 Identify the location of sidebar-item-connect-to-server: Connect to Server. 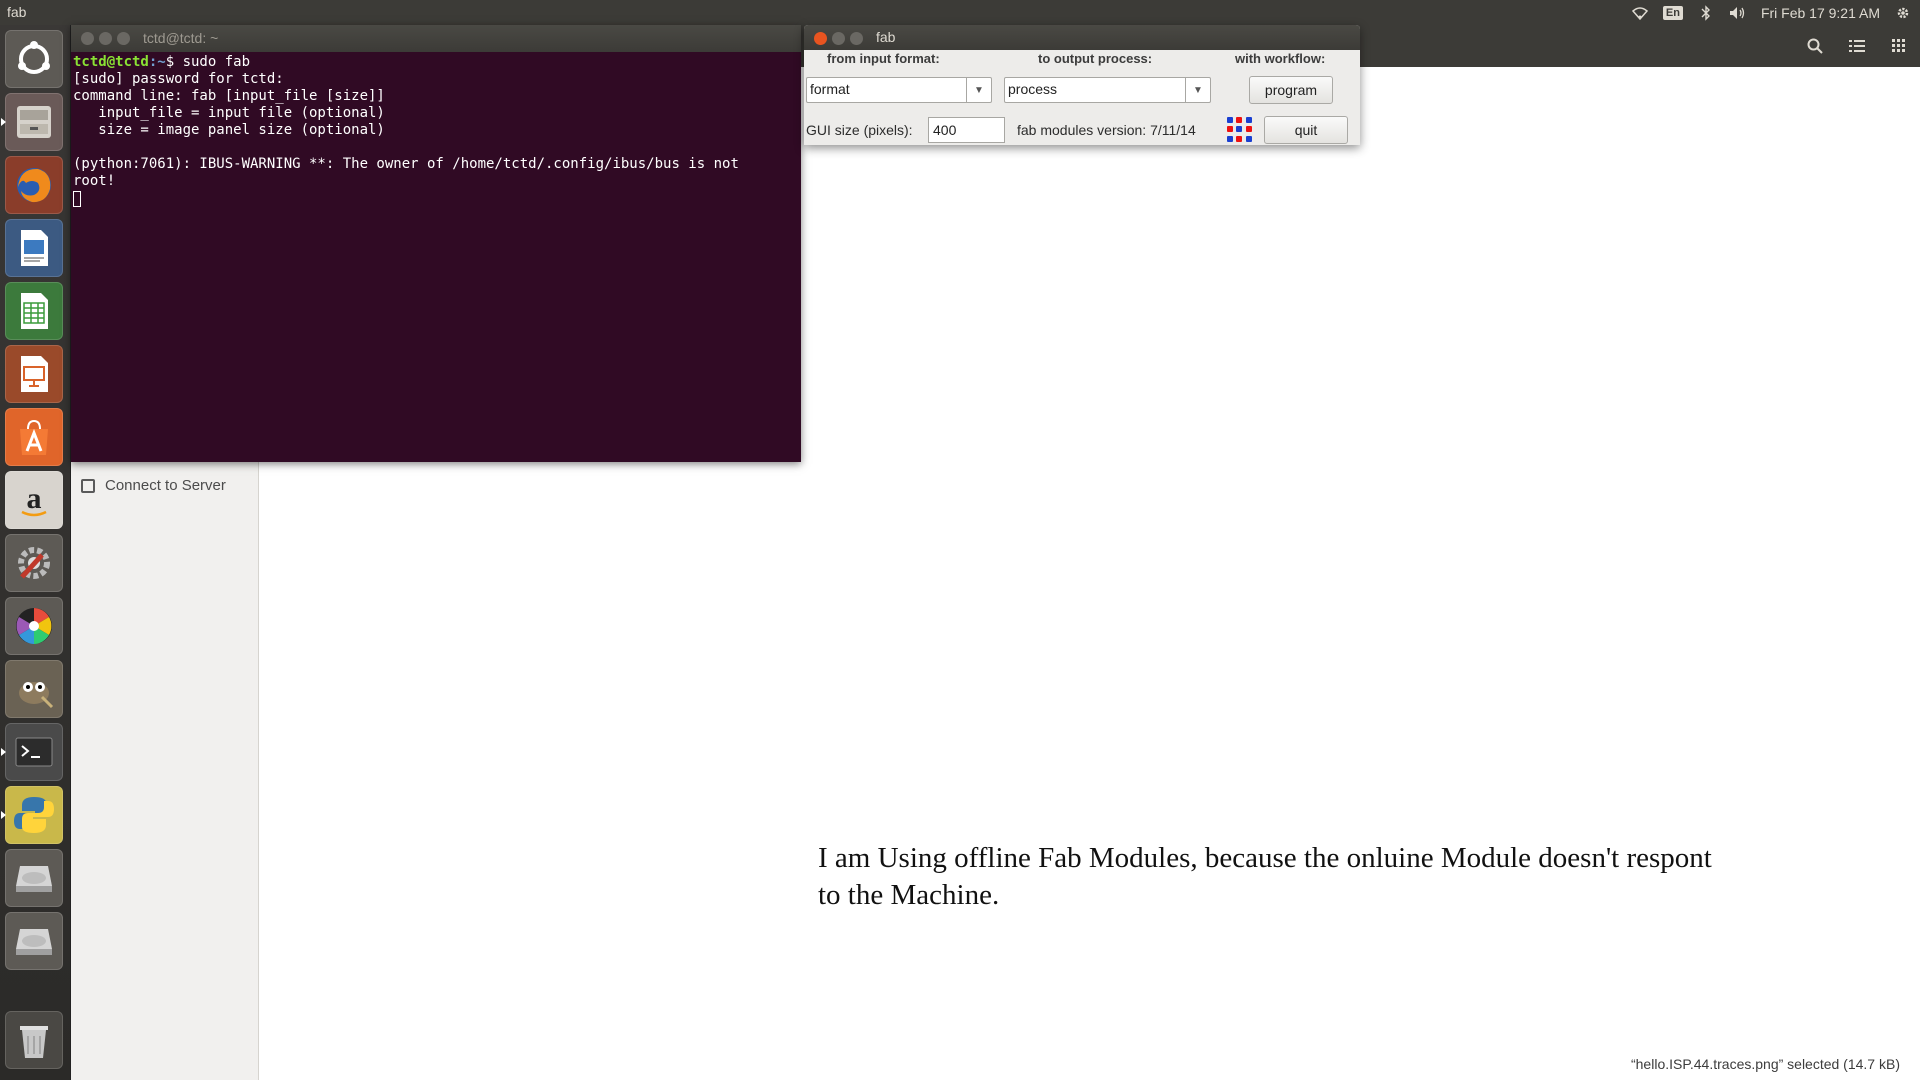
(153, 485).